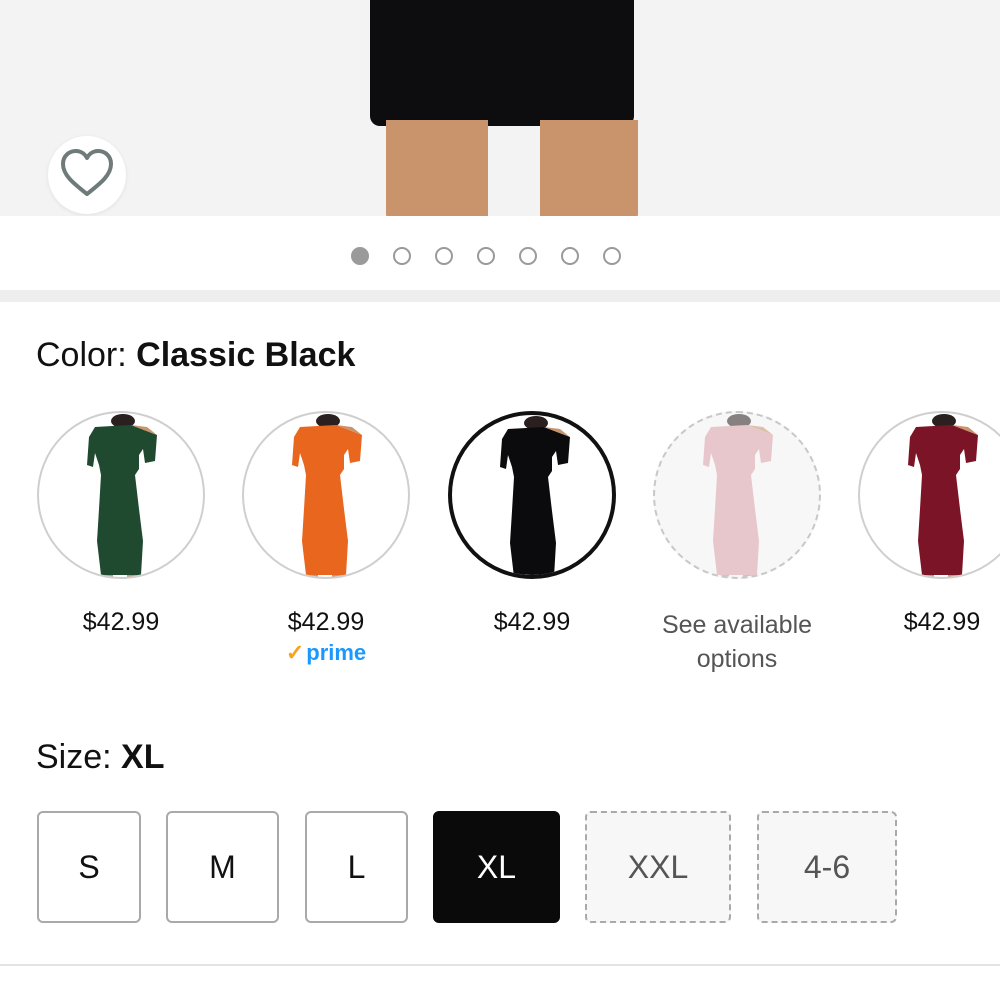 This screenshot has height=1000, width=1000. I want to click on size-option-l: L, so click(356, 867).